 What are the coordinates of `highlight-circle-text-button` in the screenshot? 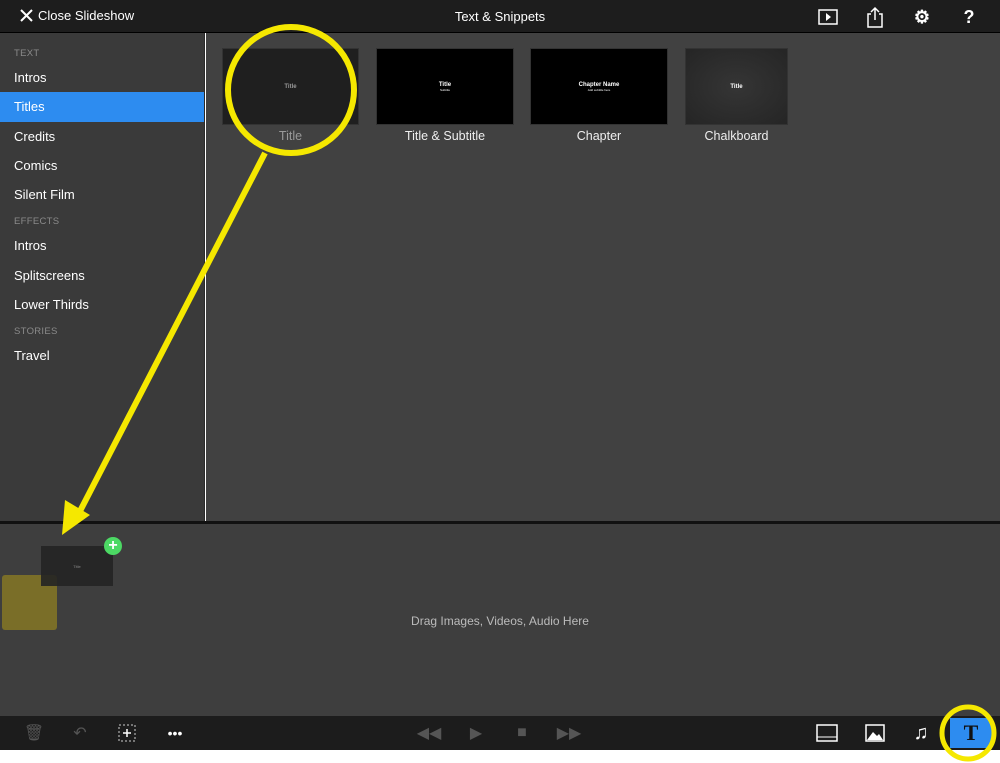 It's located at (968, 733).